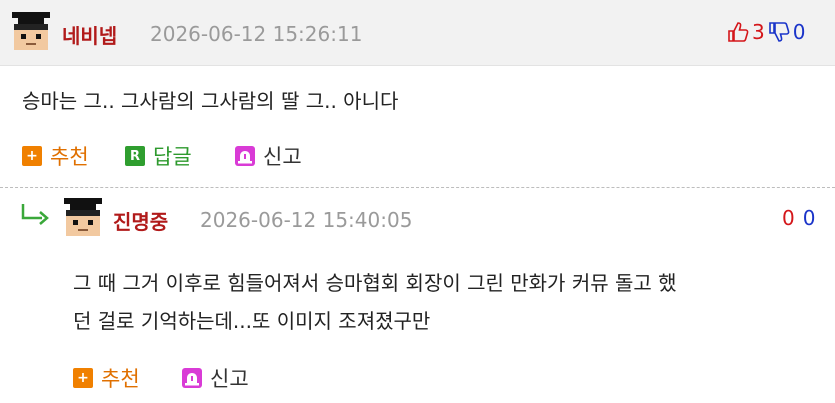 The width and height of the screenshot is (835, 403). Describe the element at coordinates (738, 32) in the screenshot. I see `thumbs-up-icon` at that location.